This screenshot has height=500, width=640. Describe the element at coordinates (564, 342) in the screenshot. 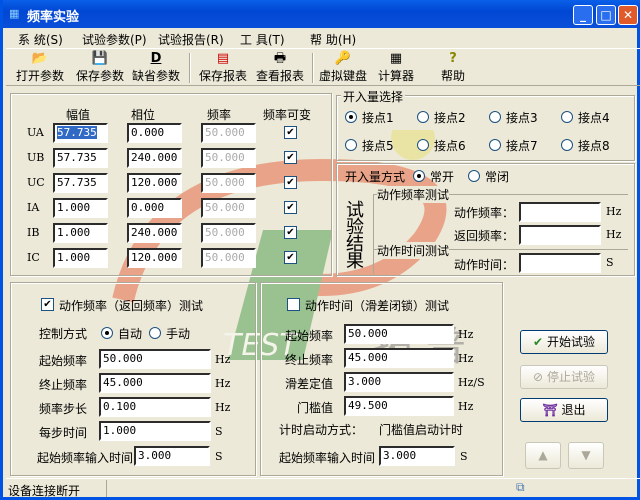

I see `start-test-button: ✔ 开始试验` at that location.